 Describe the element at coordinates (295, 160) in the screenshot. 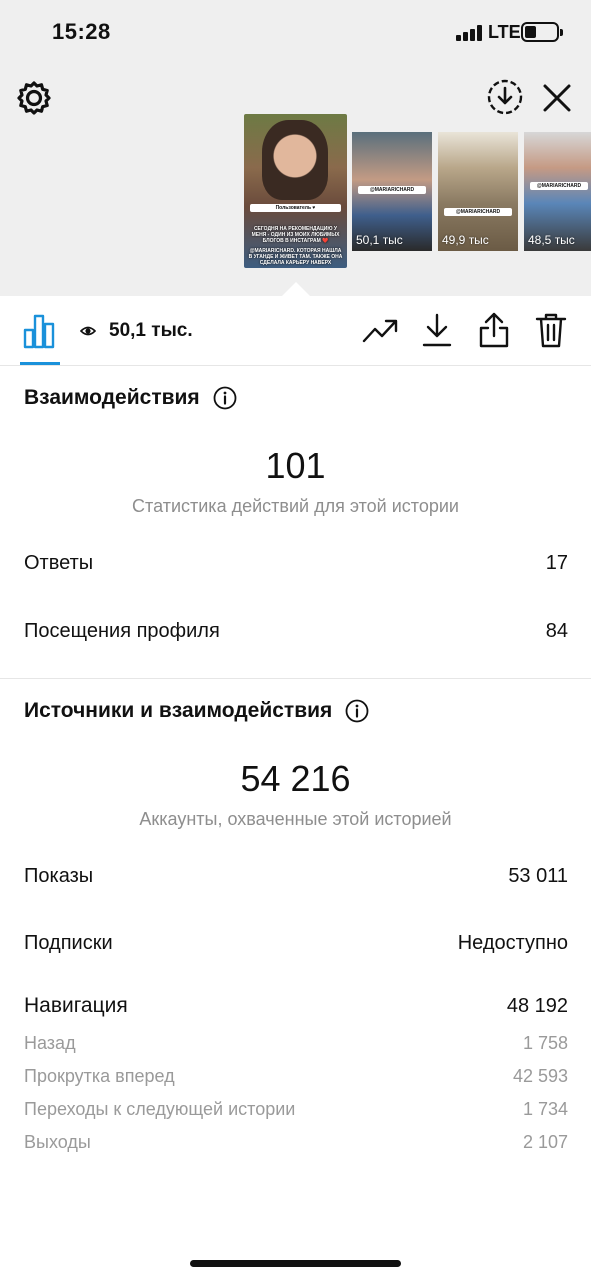

I see `avatar` at that location.